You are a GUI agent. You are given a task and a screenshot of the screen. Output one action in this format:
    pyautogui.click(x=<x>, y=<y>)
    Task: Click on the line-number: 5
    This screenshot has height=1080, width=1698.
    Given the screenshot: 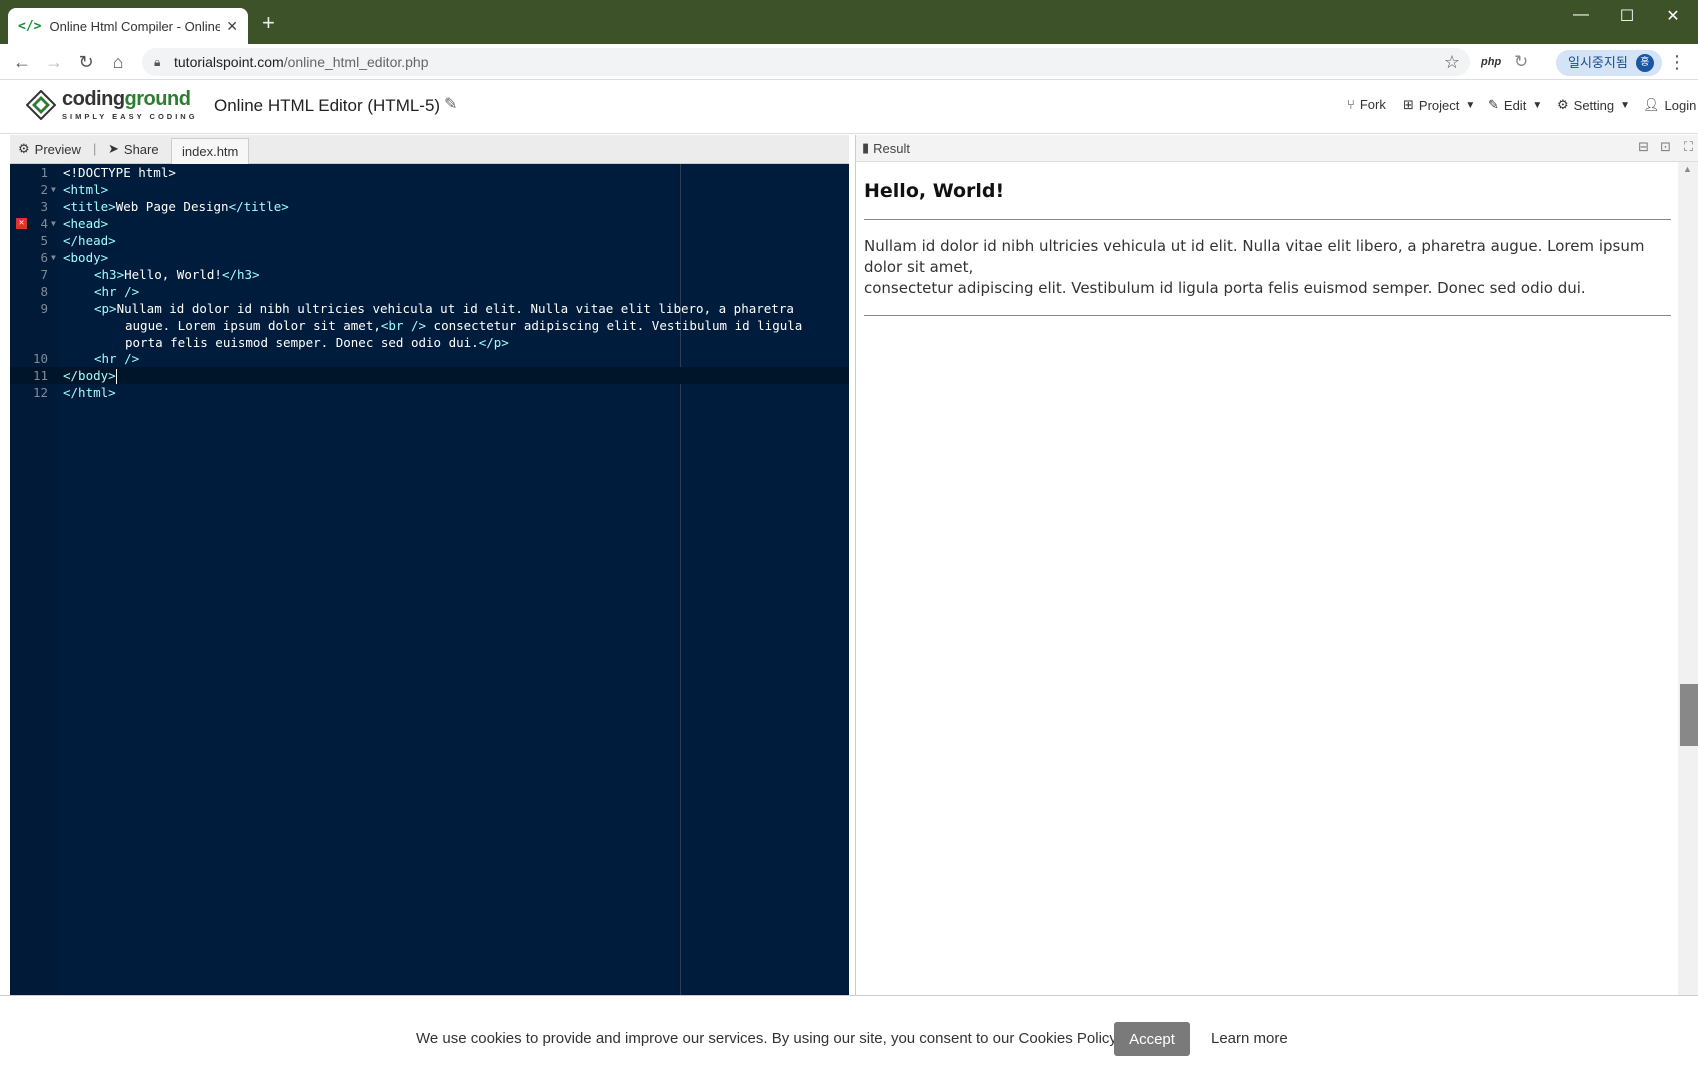 What is the action you would take?
    pyautogui.click(x=44, y=240)
    